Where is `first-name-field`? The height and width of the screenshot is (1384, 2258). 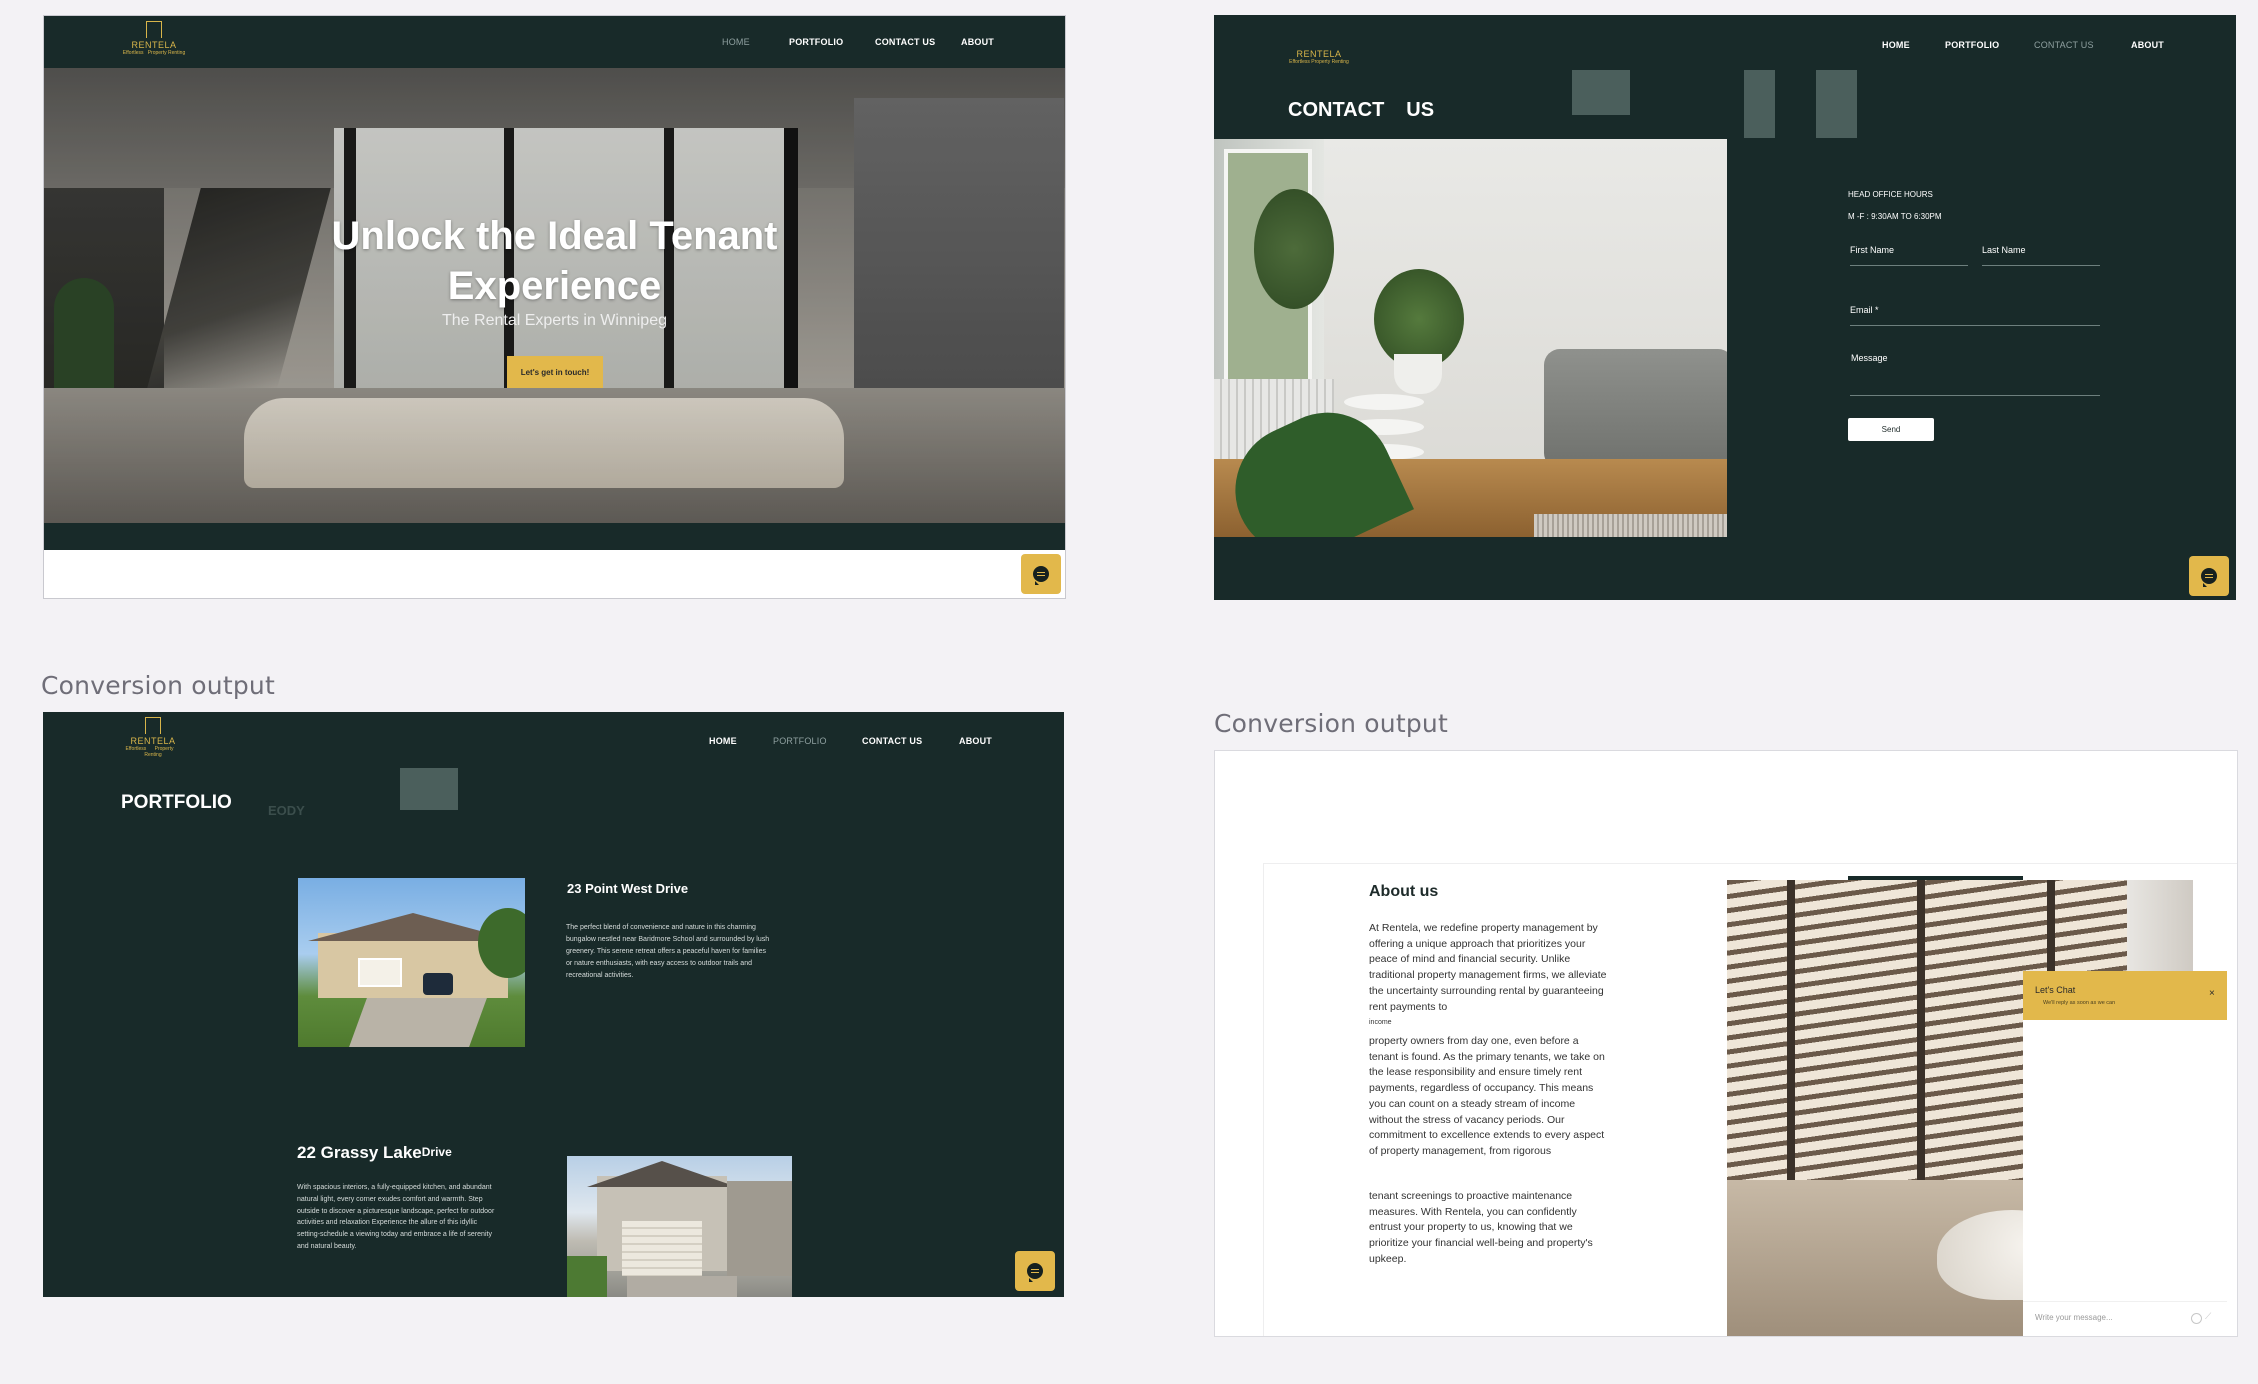
first-name-field is located at coordinates (1909, 265).